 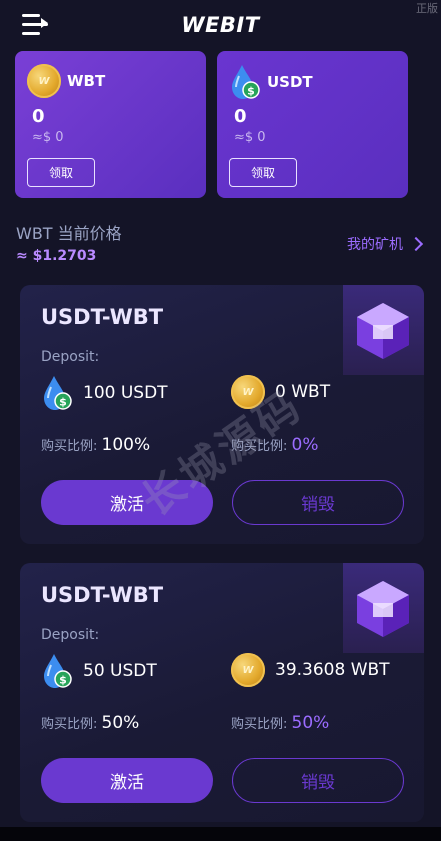 I want to click on deposit-asset-usdt: $ 50 USDT, so click(x=99, y=671).